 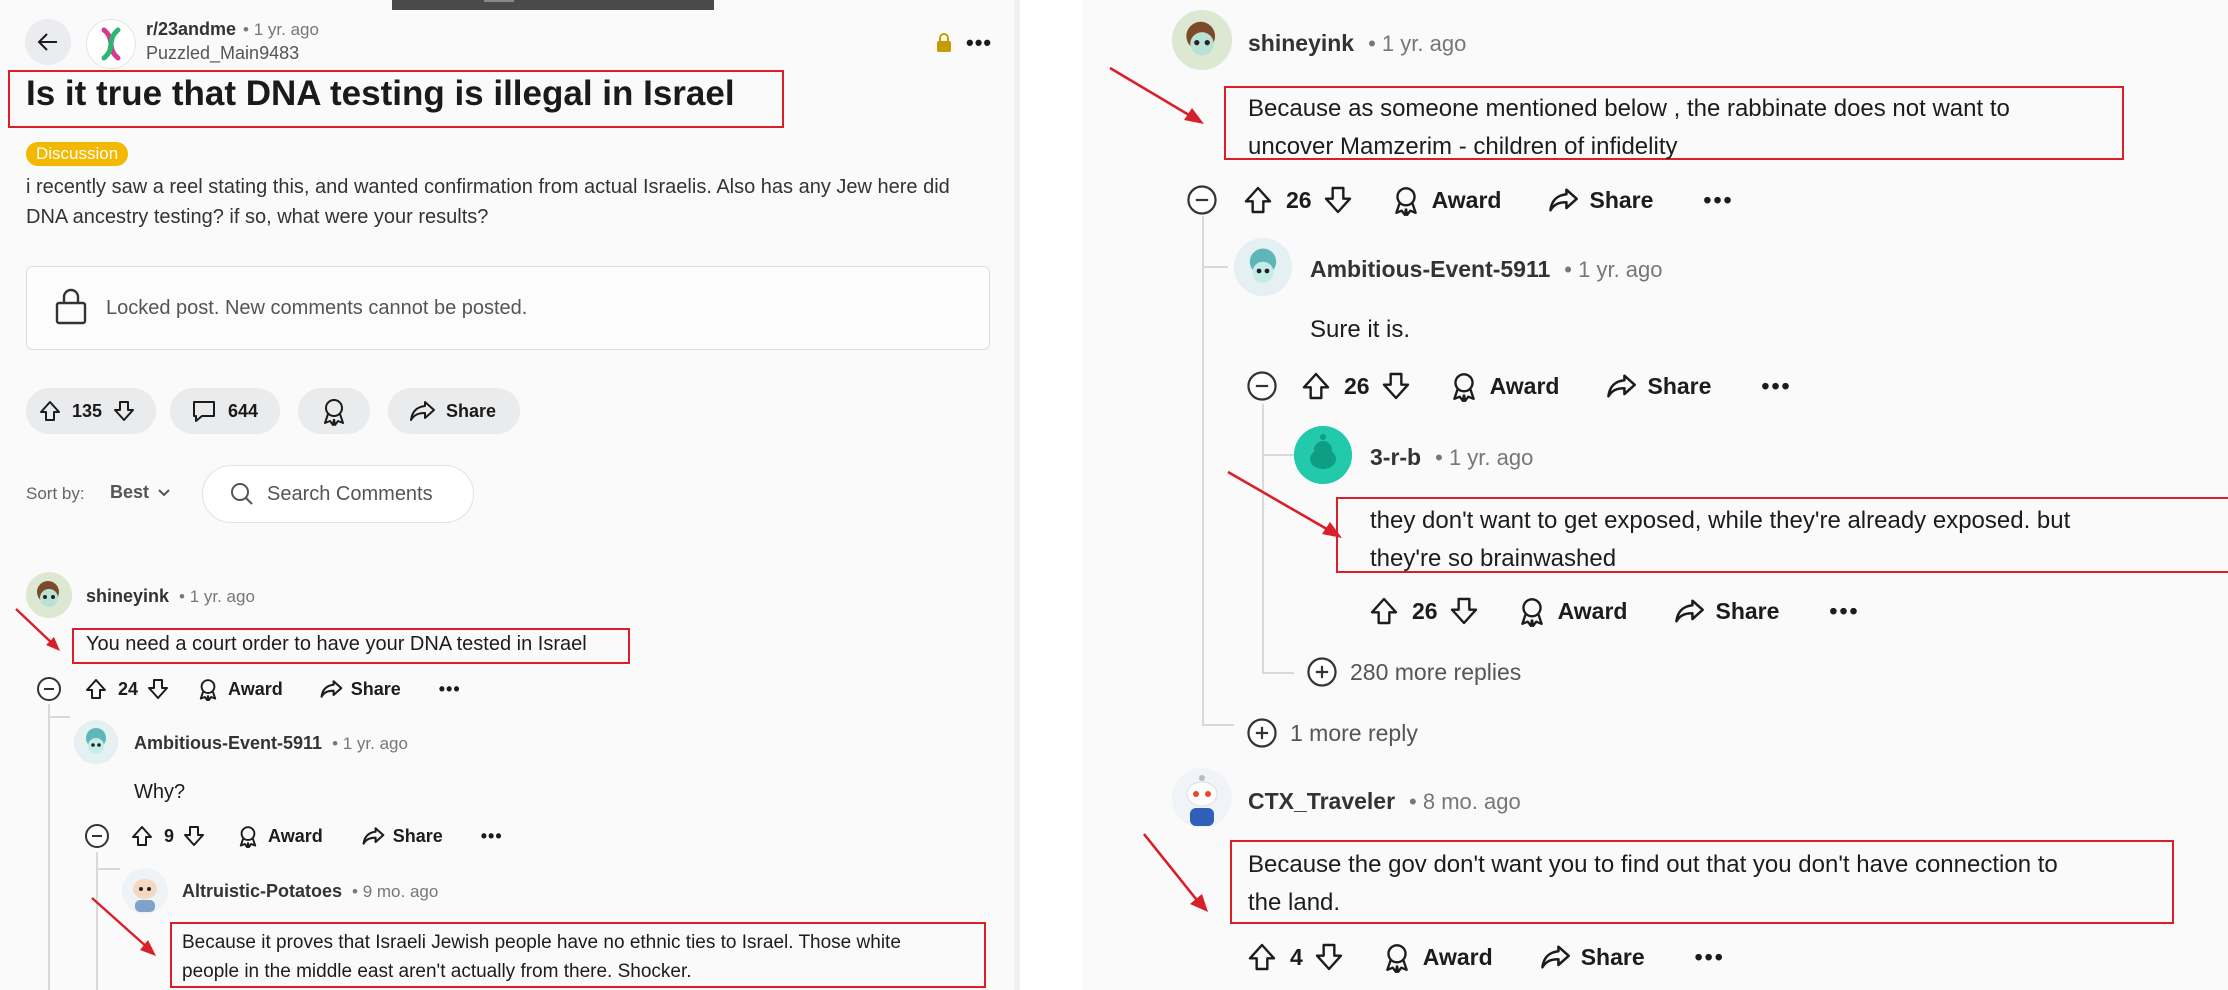 What do you see at coordinates (1395, 457) in the screenshot?
I see `comment-author: 3-r-b` at bounding box center [1395, 457].